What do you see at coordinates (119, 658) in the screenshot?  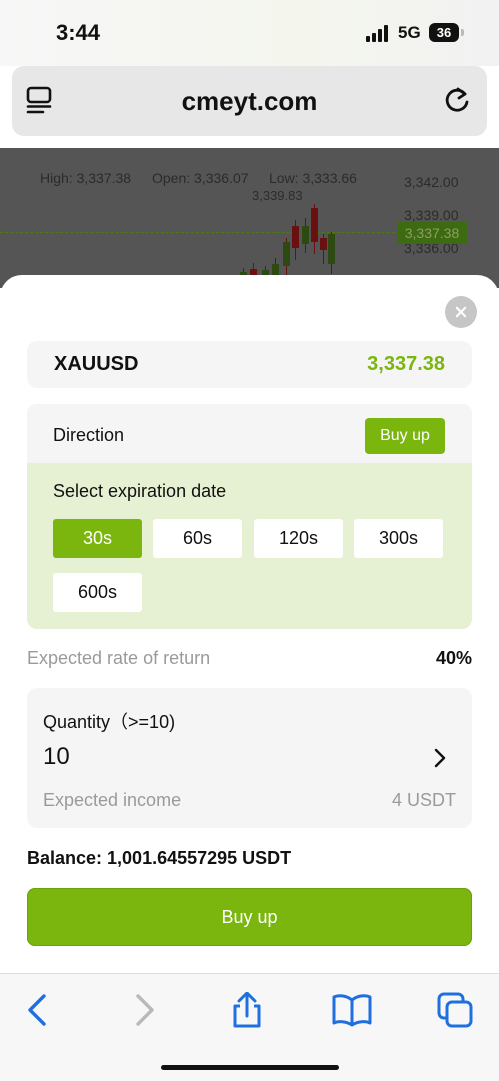 I see `return-label: Expected rate of return` at bounding box center [119, 658].